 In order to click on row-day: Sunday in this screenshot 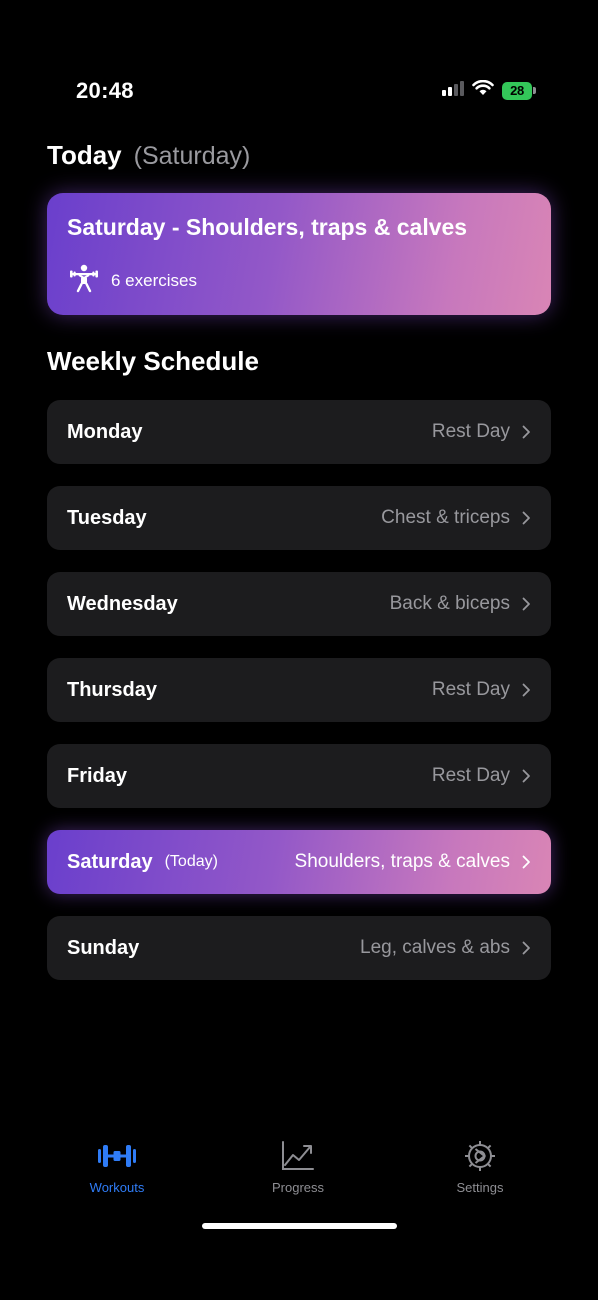, I will do `click(103, 947)`.